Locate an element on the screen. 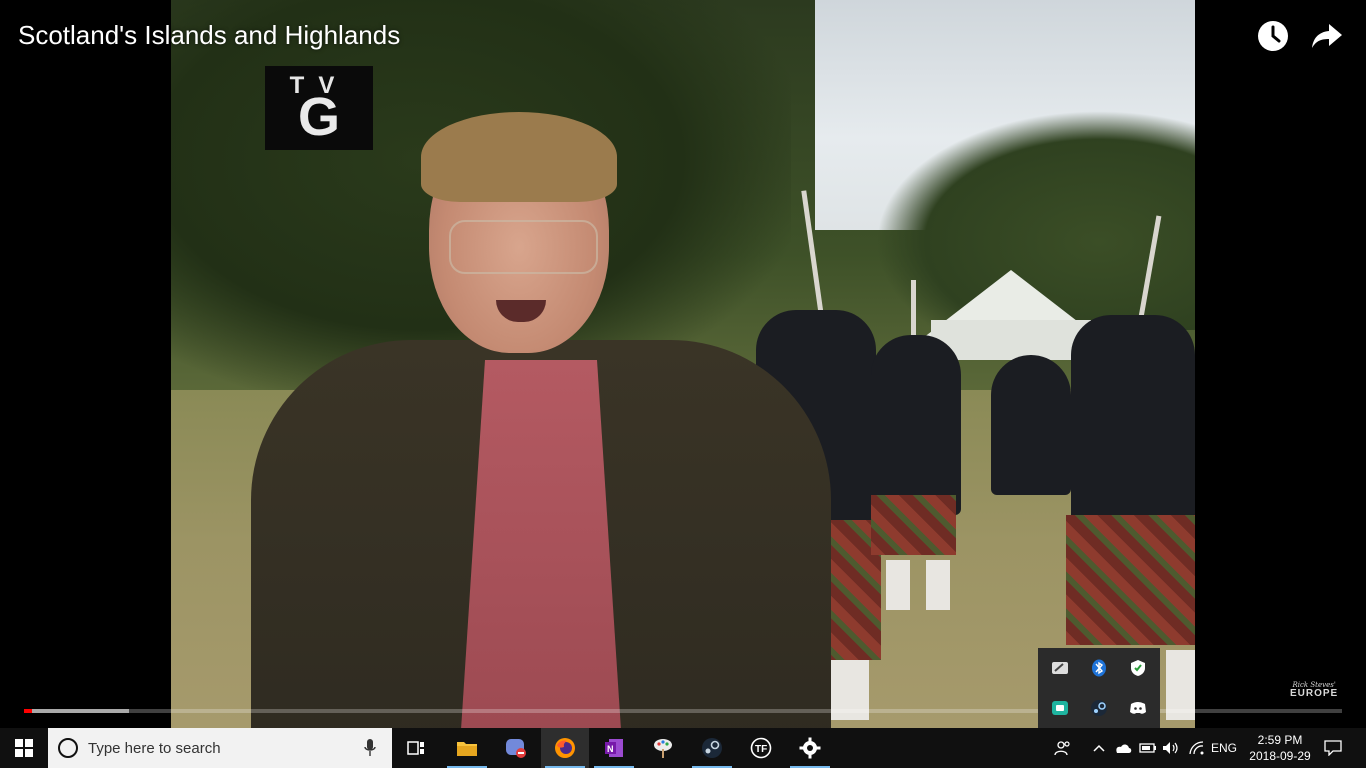  task-view-icon is located at coordinates (415, 748).